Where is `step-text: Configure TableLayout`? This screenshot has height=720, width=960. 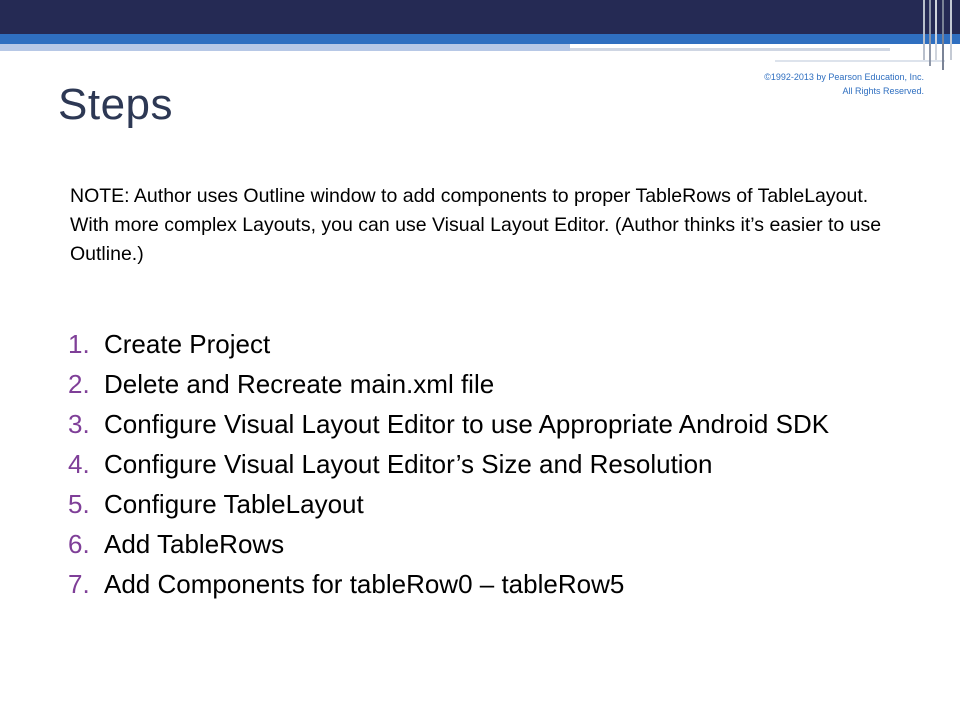
step-text: Configure TableLayout is located at coordinates (234, 504).